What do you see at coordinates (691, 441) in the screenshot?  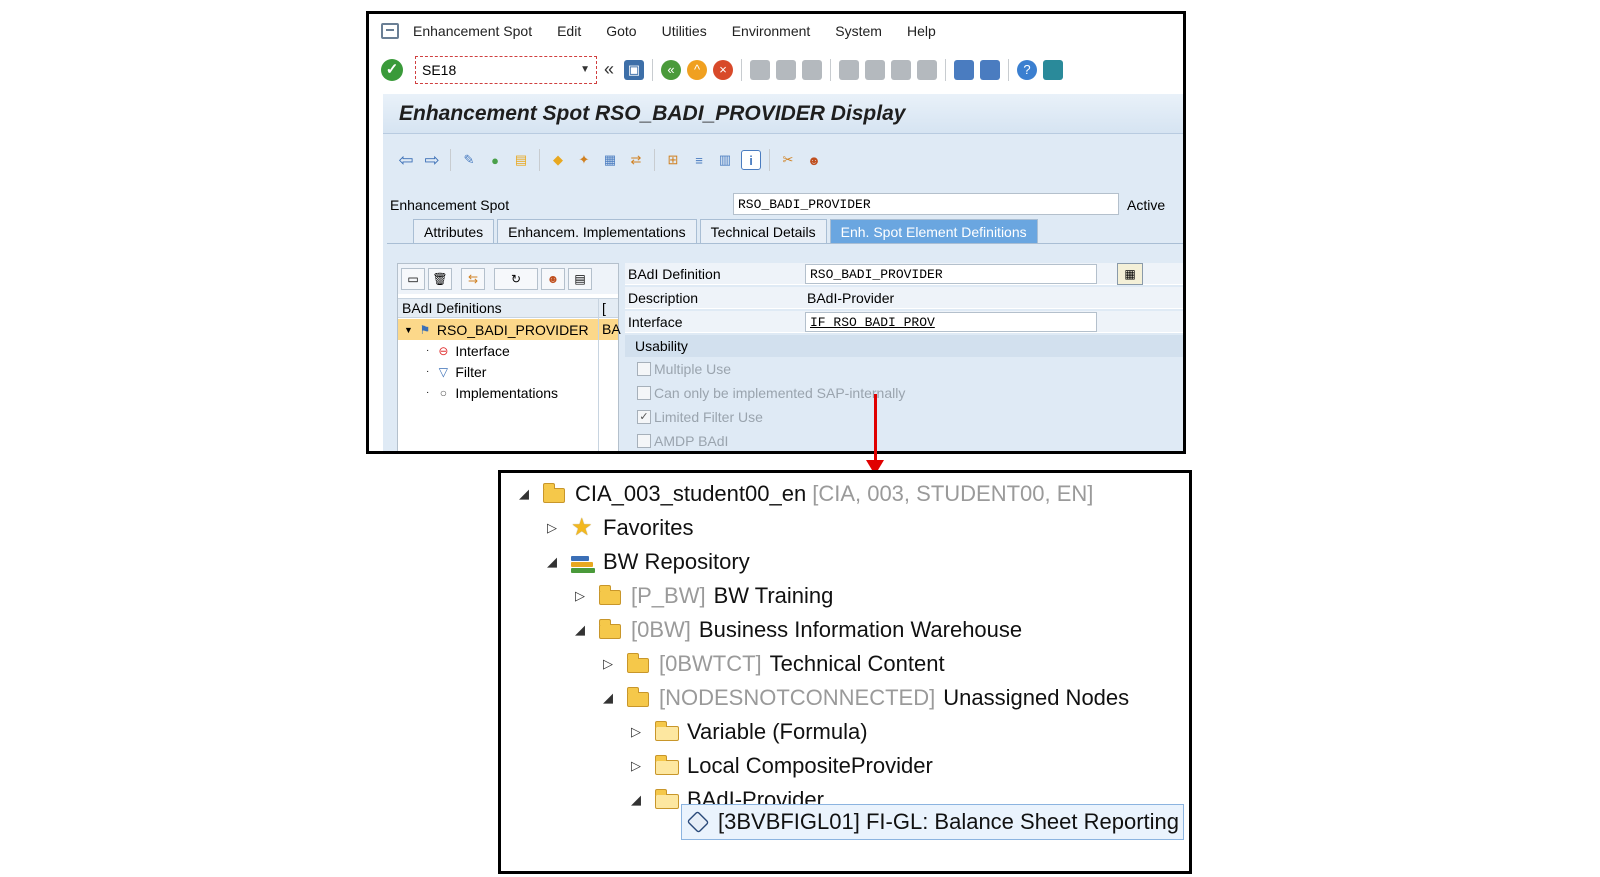 I see `checkbox-label: AMDP BAdI` at bounding box center [691, 441].